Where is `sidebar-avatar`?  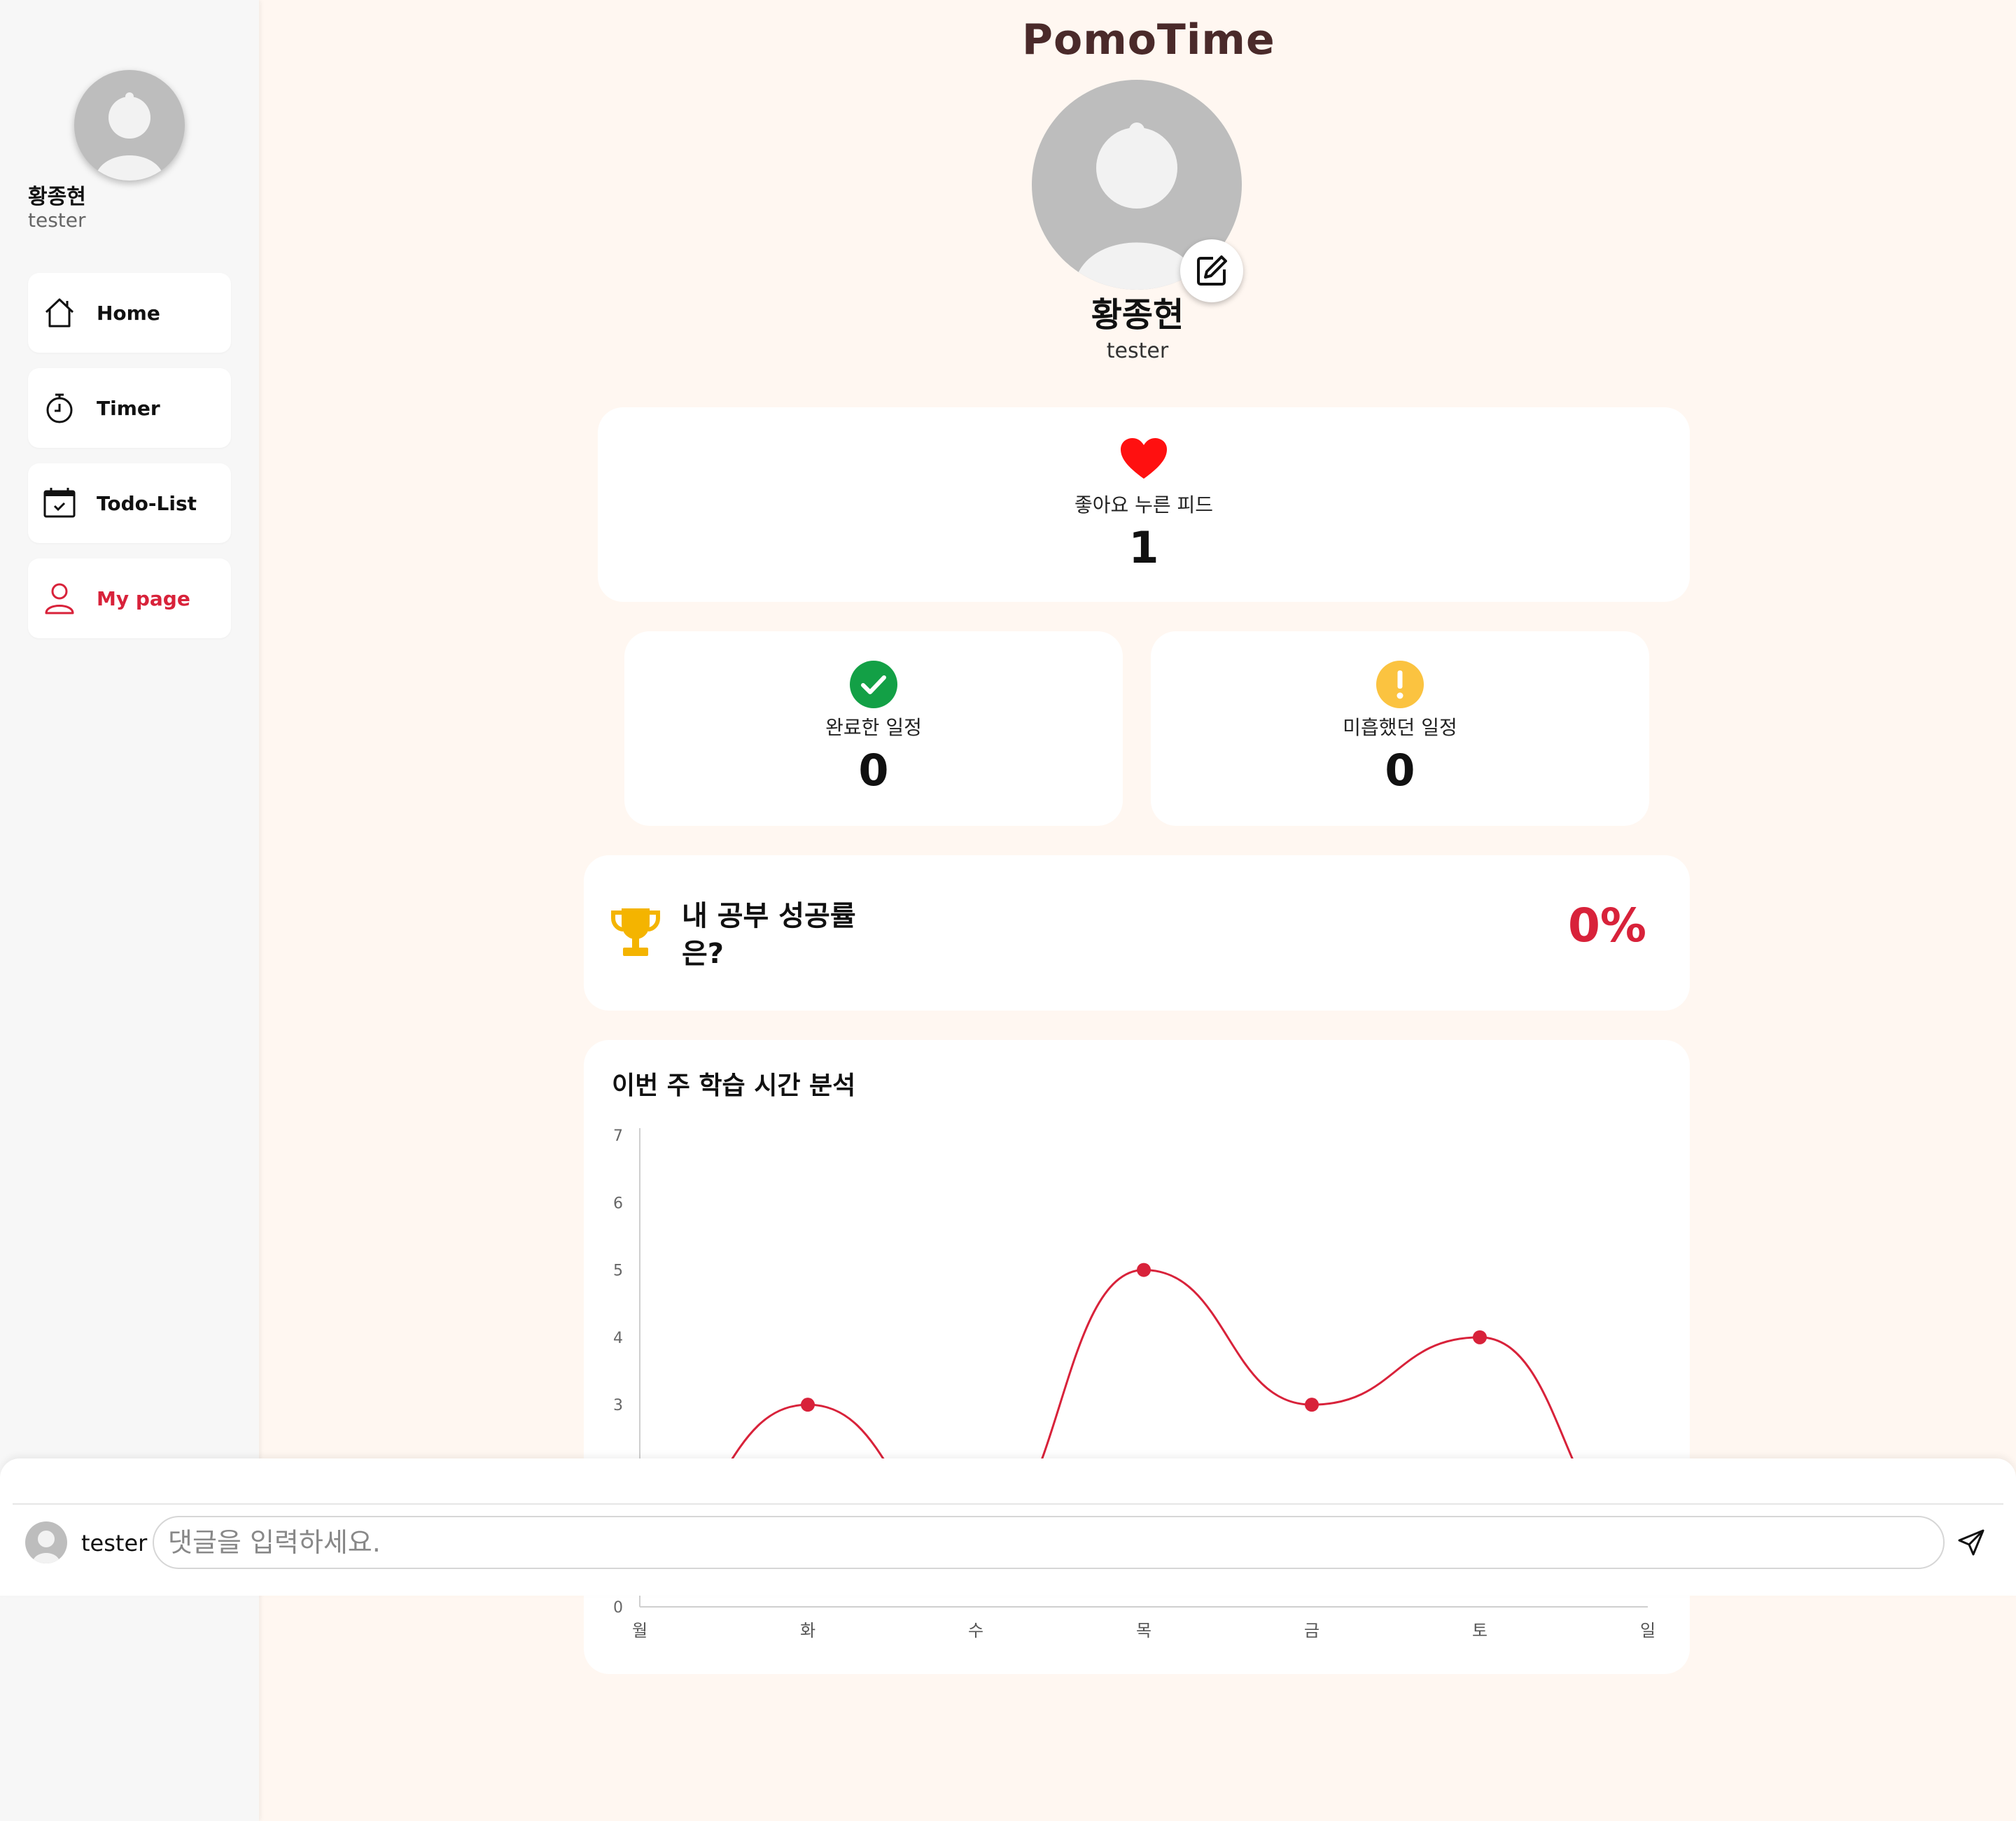
sidebar-avatar is located at coordinates (129, 126).